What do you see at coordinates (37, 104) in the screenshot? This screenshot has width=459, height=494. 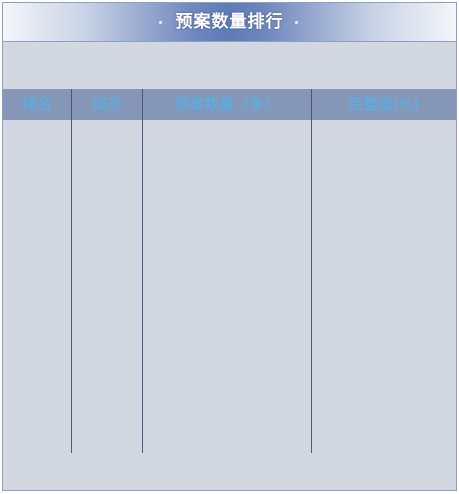 I see `column-header-rank: 排名` at bounding box center [37, 104].